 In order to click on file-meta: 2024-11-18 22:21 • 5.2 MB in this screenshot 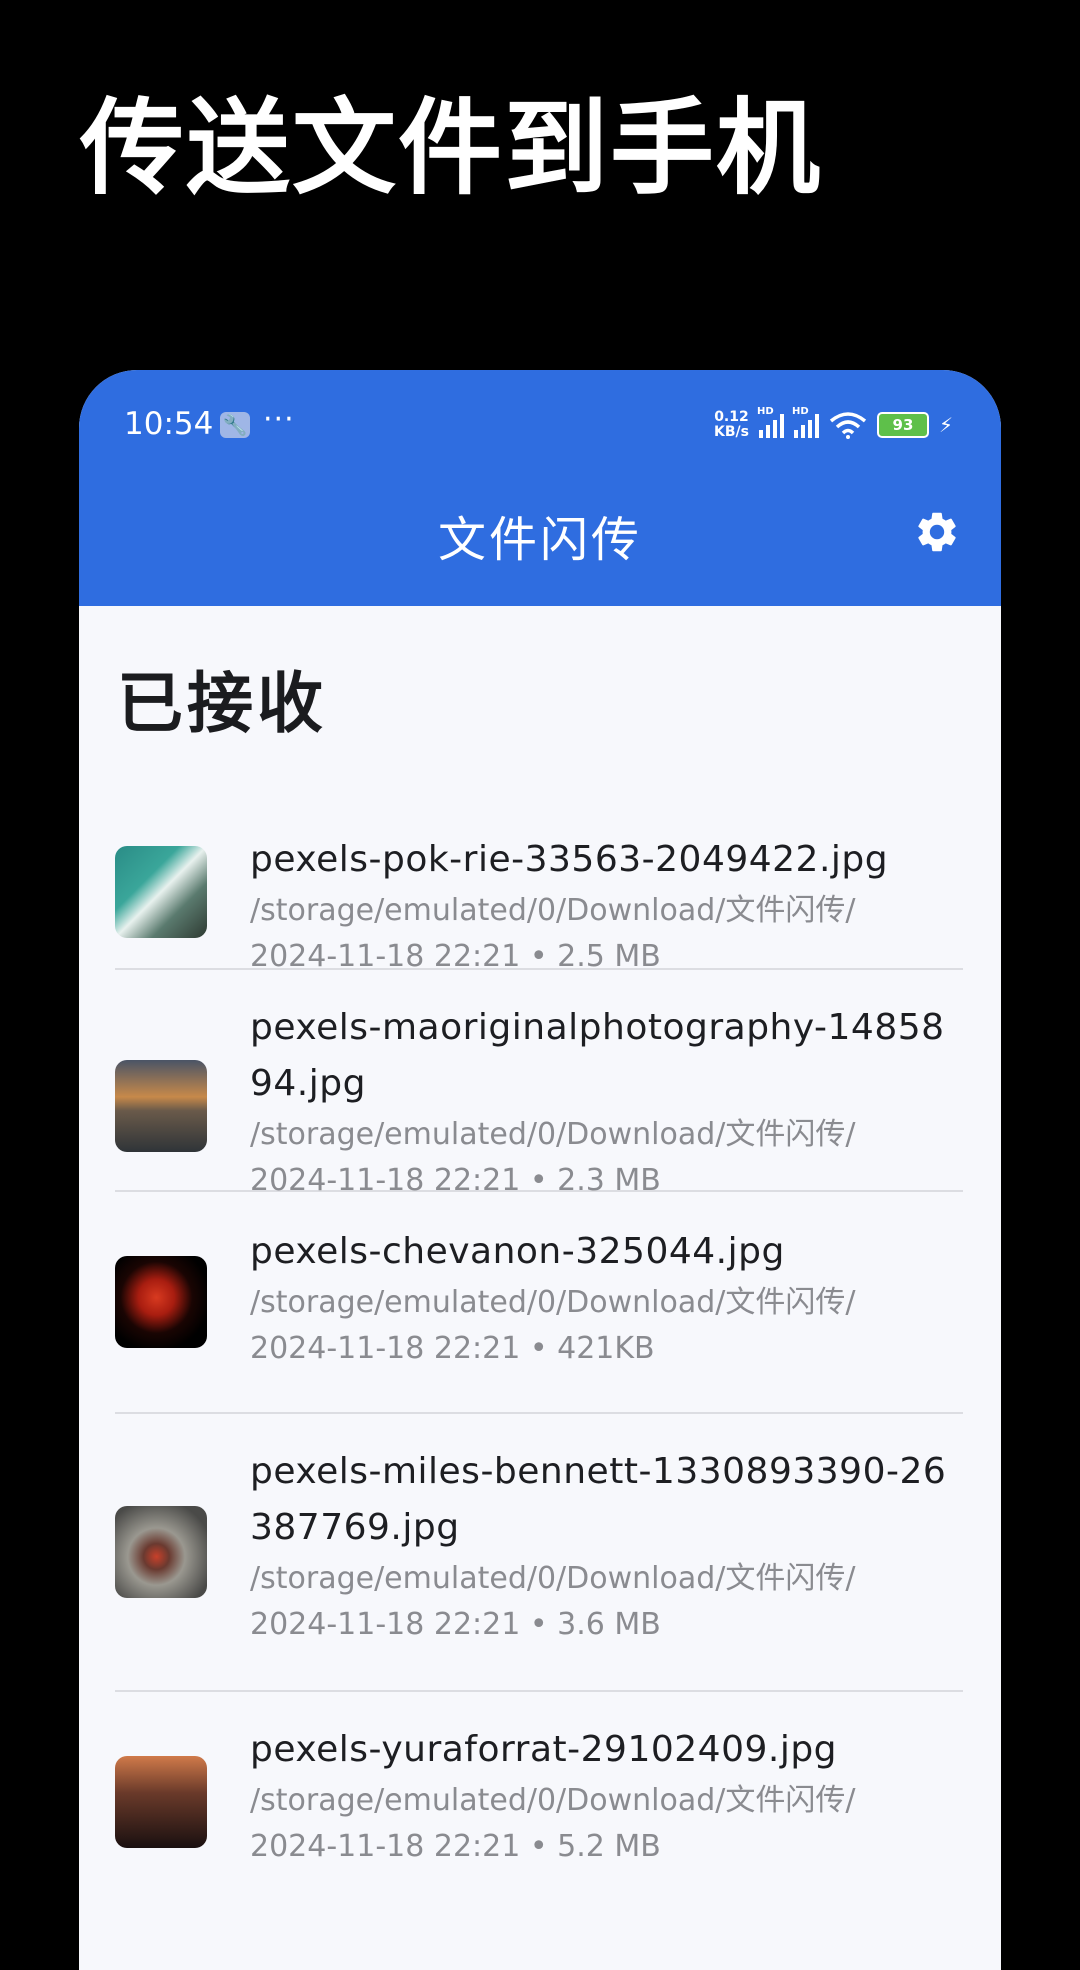, I will do `click(455, 1846)`.